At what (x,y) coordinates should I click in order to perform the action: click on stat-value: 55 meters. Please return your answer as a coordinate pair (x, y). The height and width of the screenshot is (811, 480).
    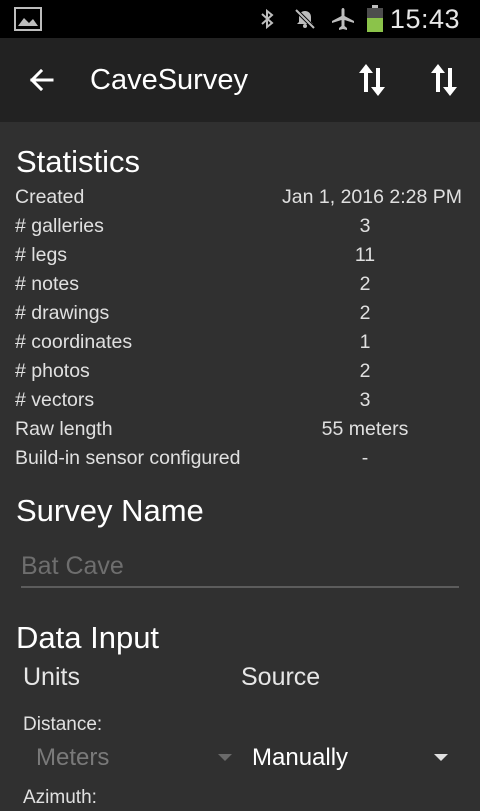
    Looking at the image, I should click on (365, 429).